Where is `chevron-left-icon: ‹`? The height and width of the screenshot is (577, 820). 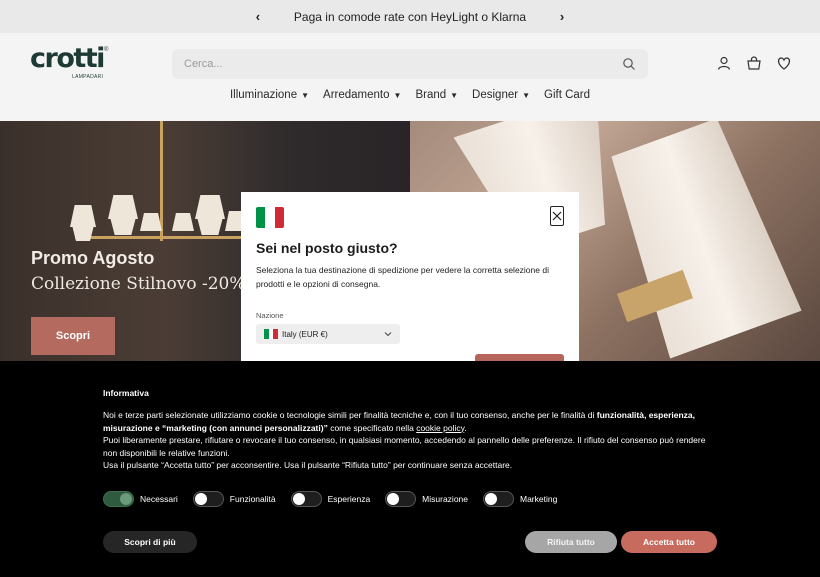
chevron-left-icon: ‹ is located at coordinates (258, 16).